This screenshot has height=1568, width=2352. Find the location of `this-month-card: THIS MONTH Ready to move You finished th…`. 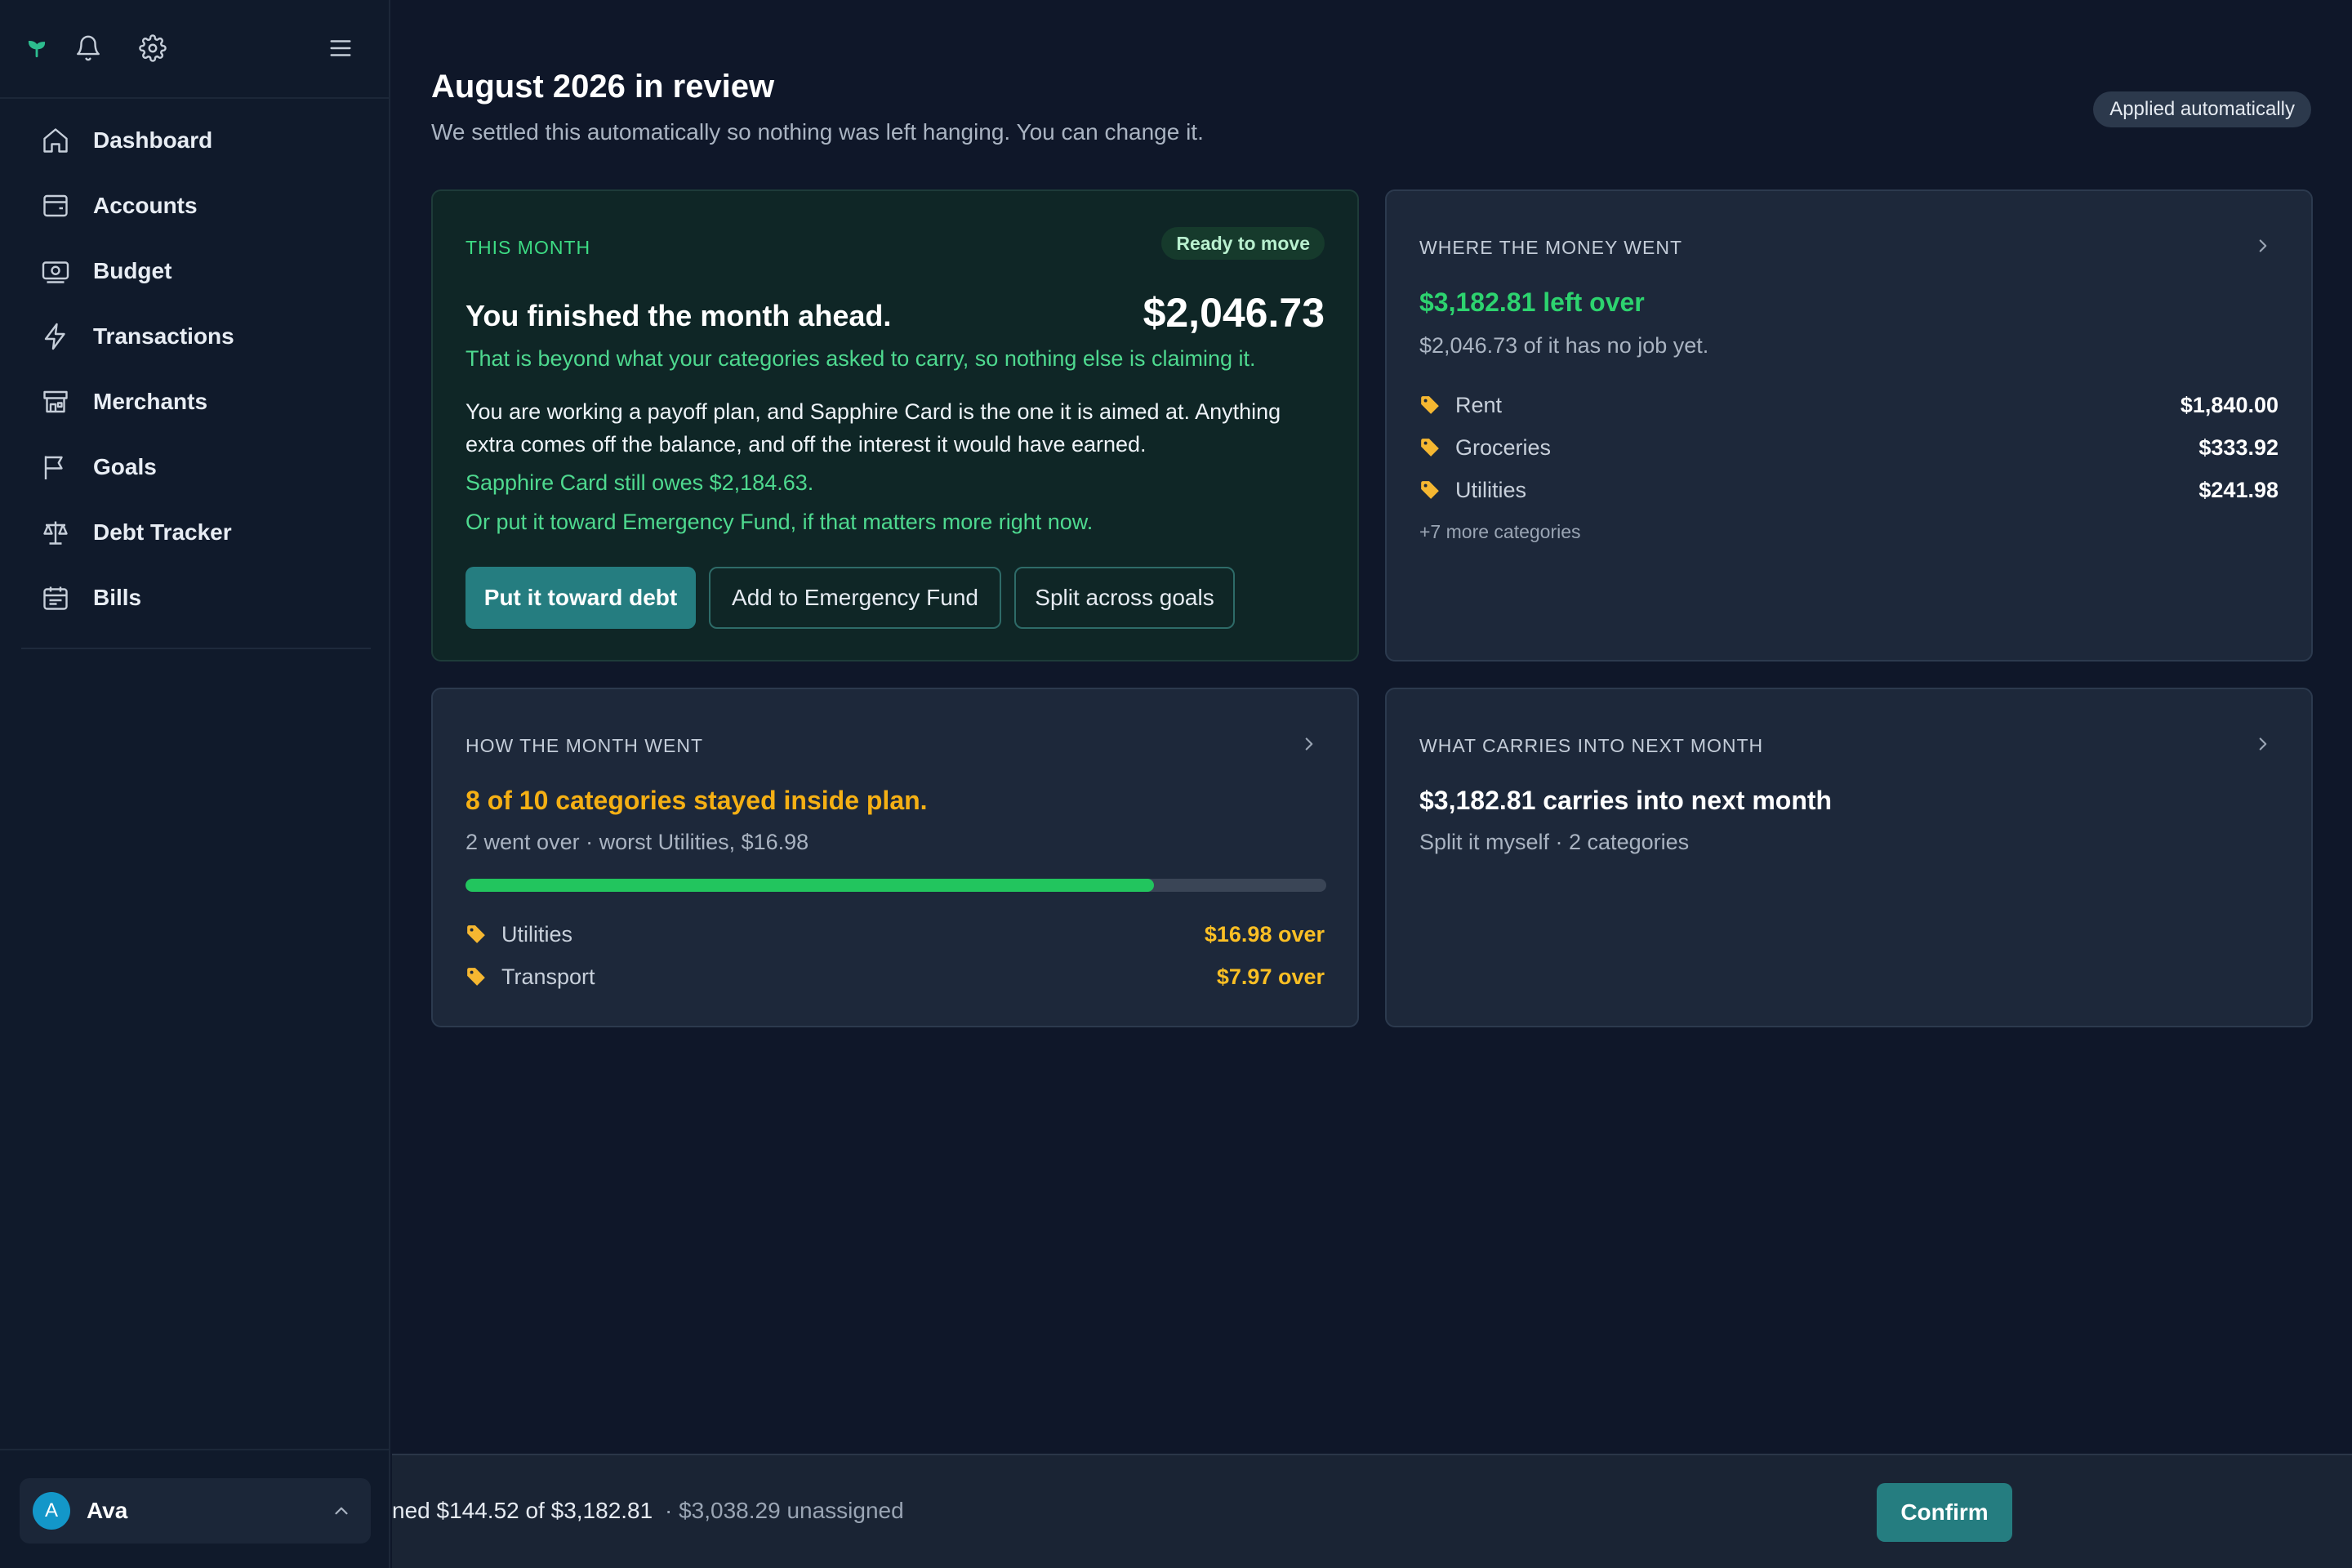

this-month-card: THIS MONTH Ready to move You finished th… is located at coordinates (895, 425).